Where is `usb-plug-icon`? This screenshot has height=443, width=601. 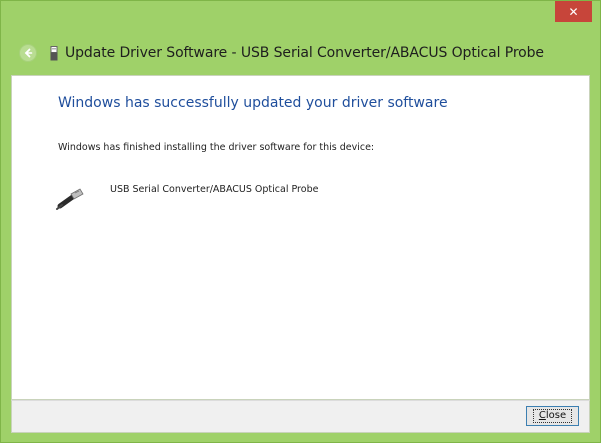 usb-plug-icon is located at coordinates (71, 198).